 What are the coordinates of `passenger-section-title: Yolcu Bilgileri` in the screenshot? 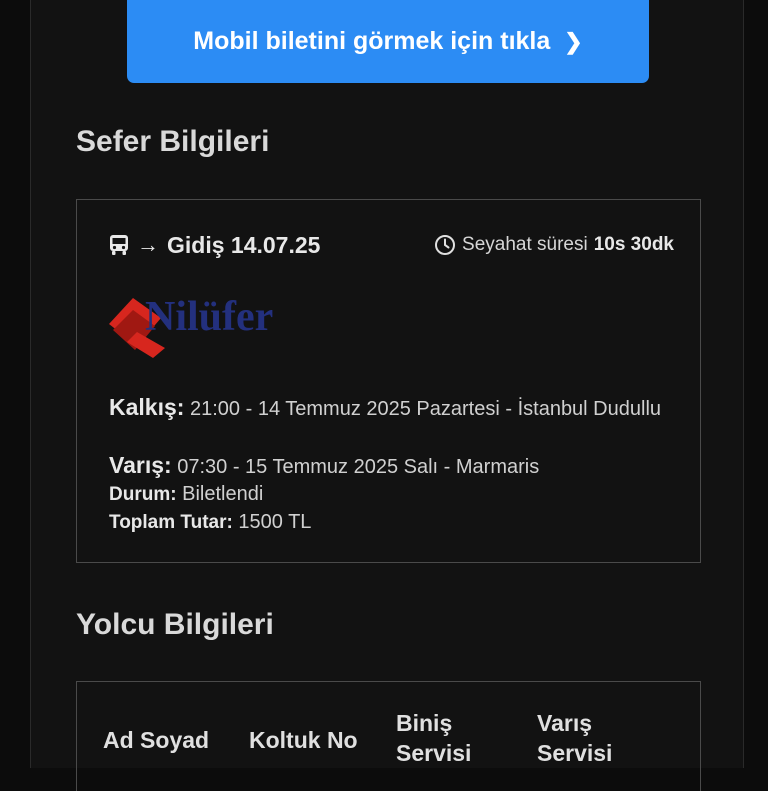 It's located at (175, 624).